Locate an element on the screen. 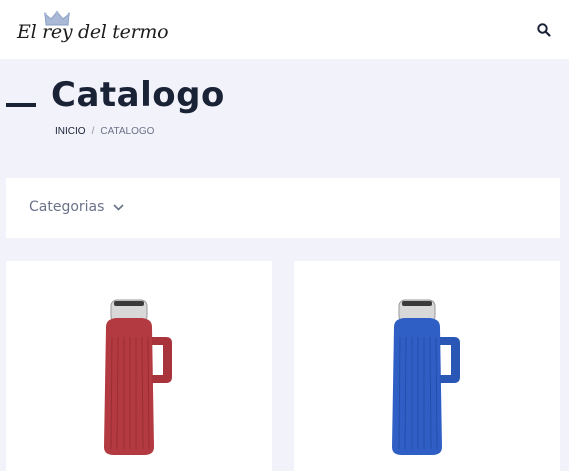 This screenshot has width=569, height=471. categories-label: Categorias is located at coordinates (67, 207).